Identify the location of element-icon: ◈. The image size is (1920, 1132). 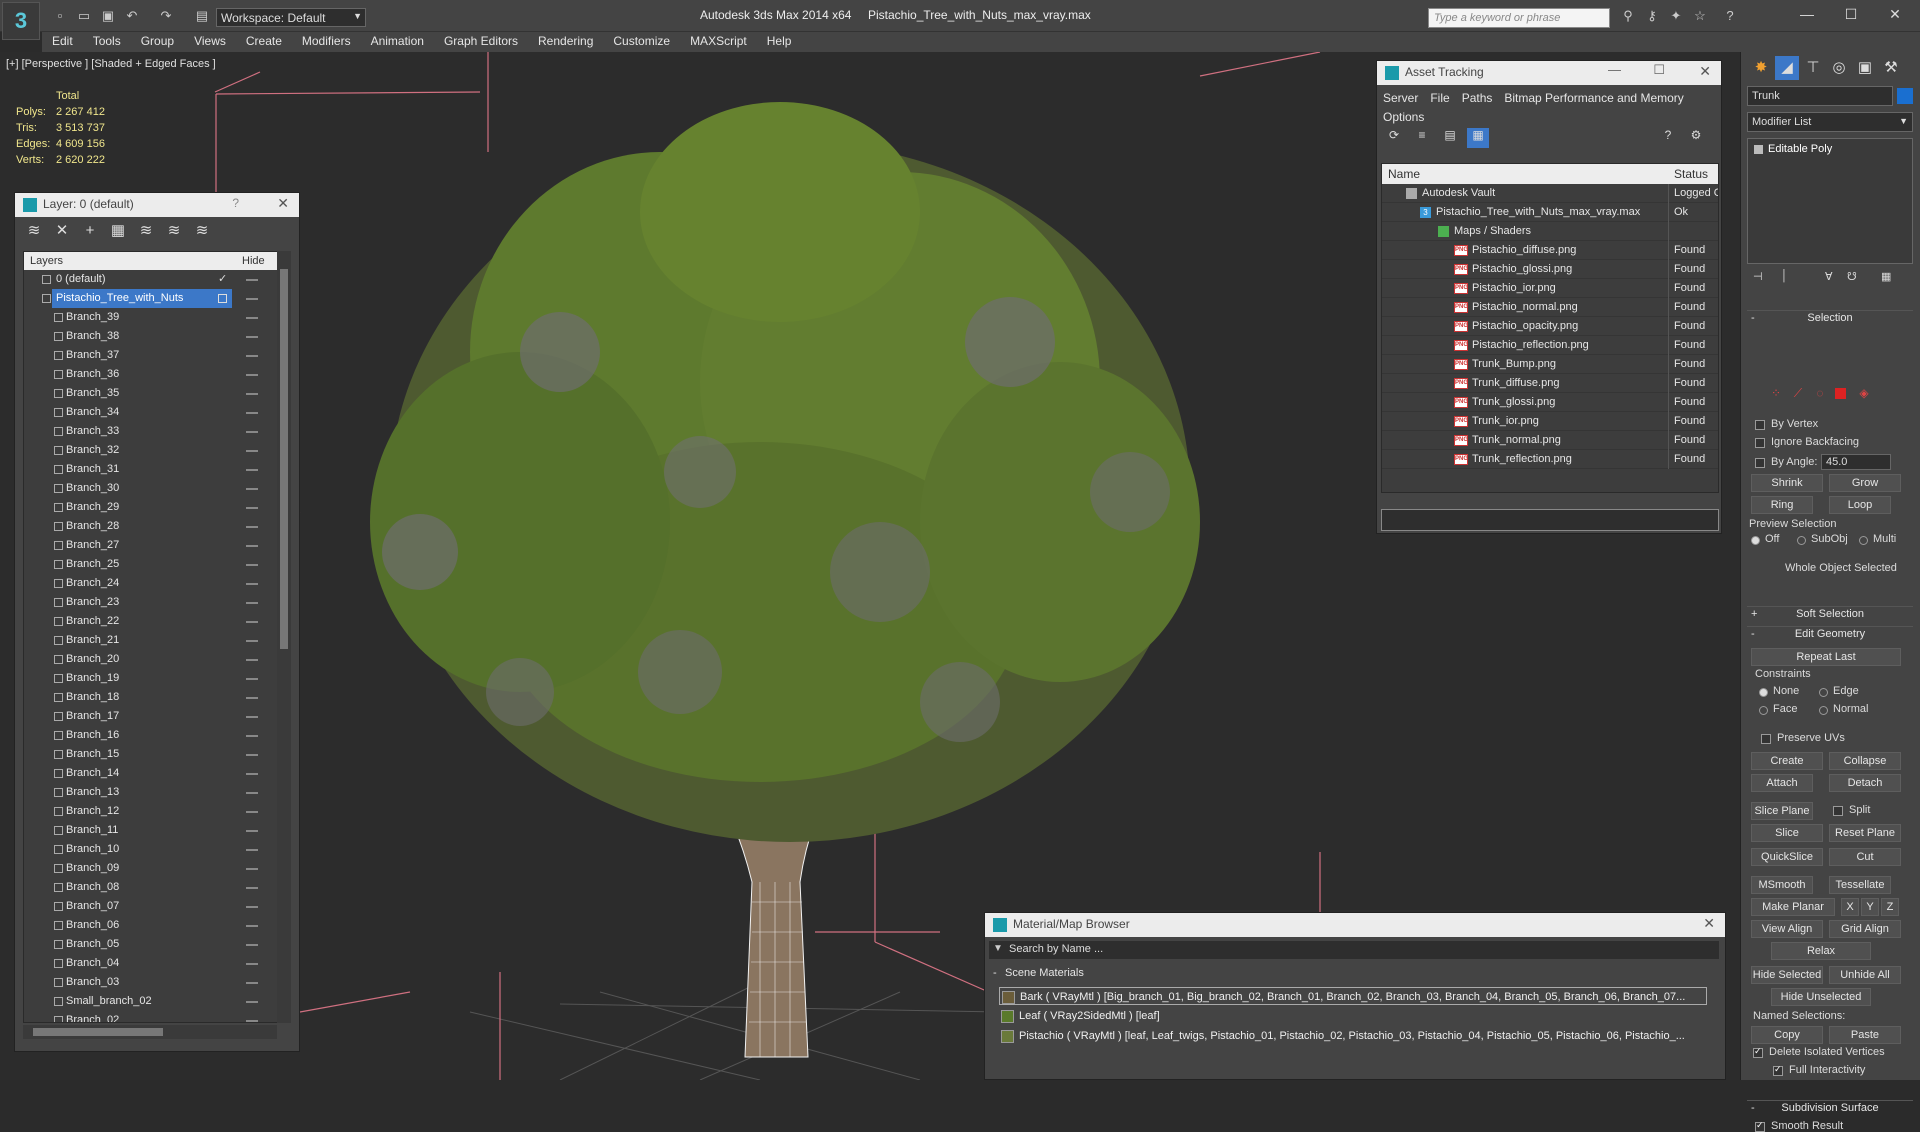
(1864, 393).